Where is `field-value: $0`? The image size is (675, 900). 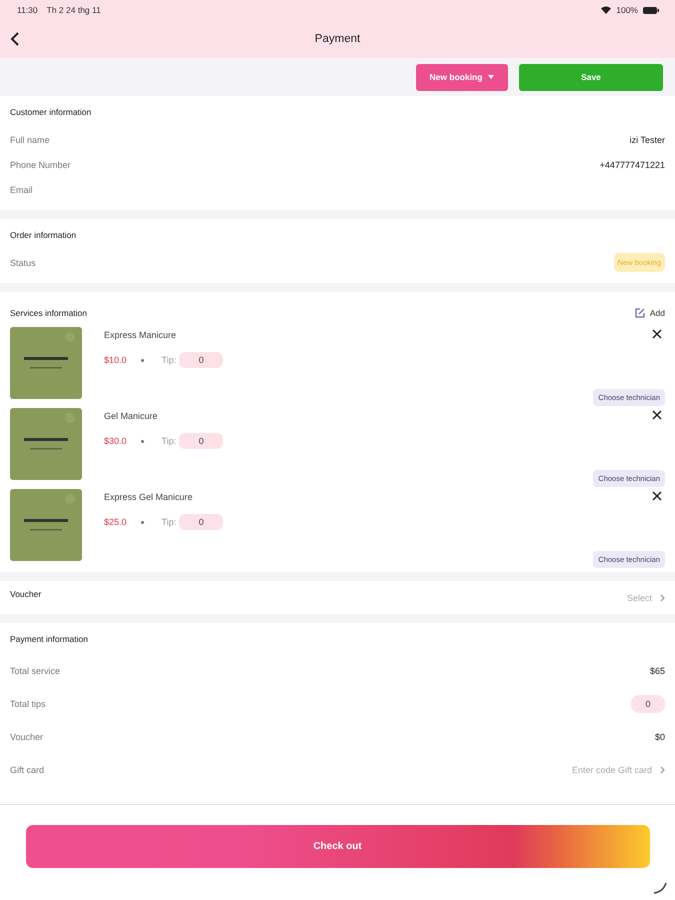
field-value: $0 is located at coordinates (659, 737).